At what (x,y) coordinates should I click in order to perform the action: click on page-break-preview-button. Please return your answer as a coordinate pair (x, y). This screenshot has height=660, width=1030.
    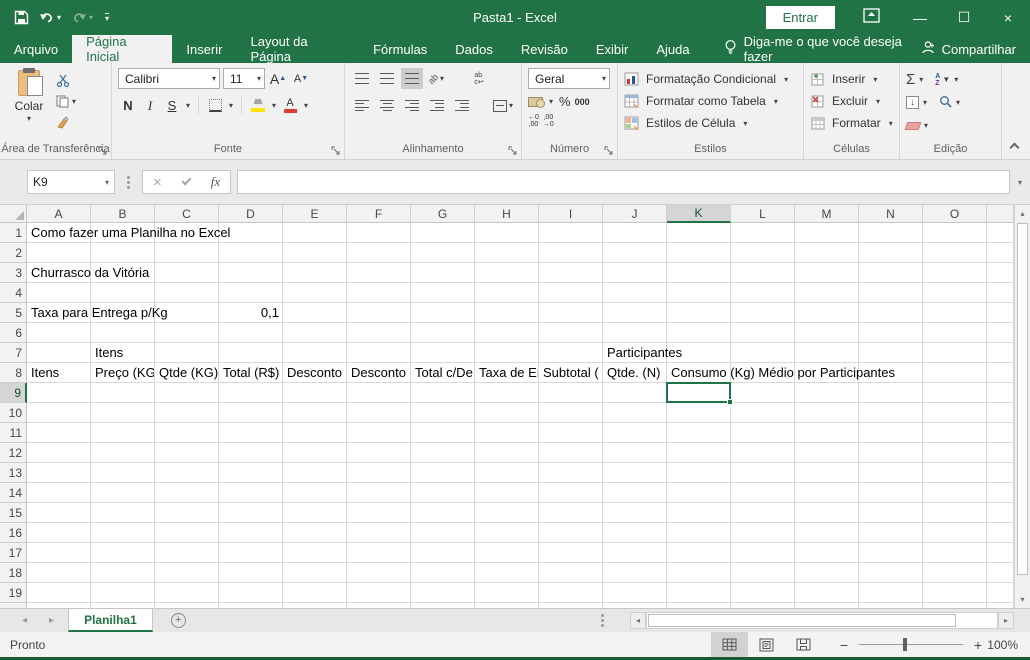
    Looking at the image, I should click on (803, 644).